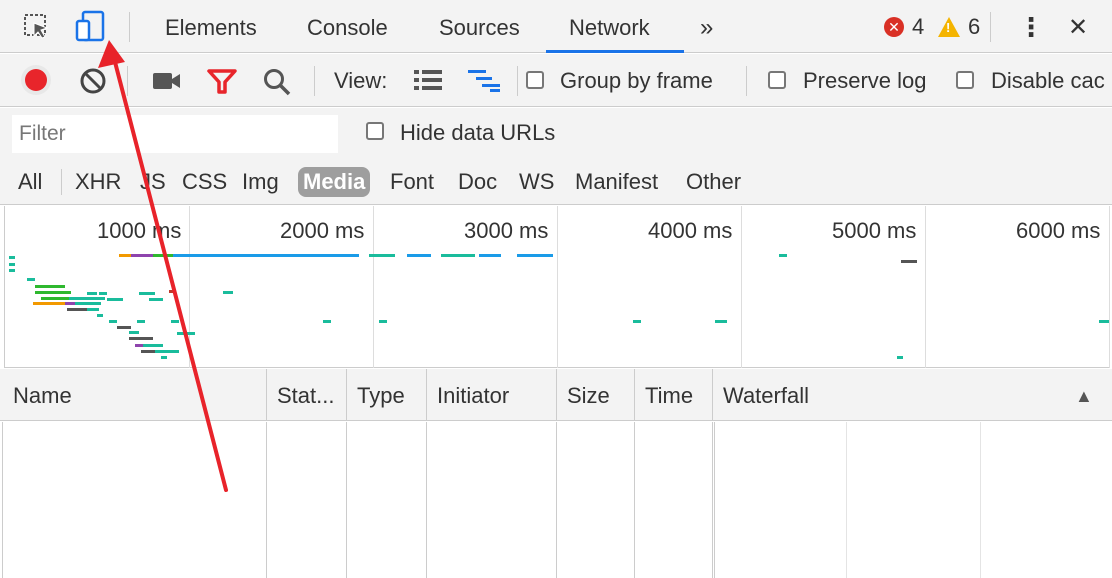 Image resolution: width=1112 pixels, height=578 pixels. What do you see at coordinates (334, 182) in the screenshot?
I see `type-filter-media: Media` at bounding box center [334, 182].